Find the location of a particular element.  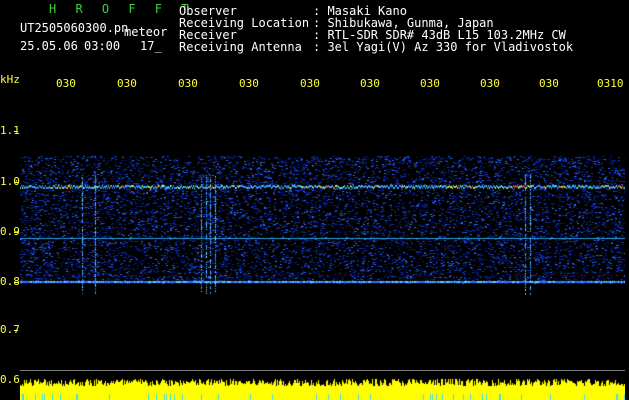

freq-label-0.6: 0.6 is located at coordinates (10, 379).